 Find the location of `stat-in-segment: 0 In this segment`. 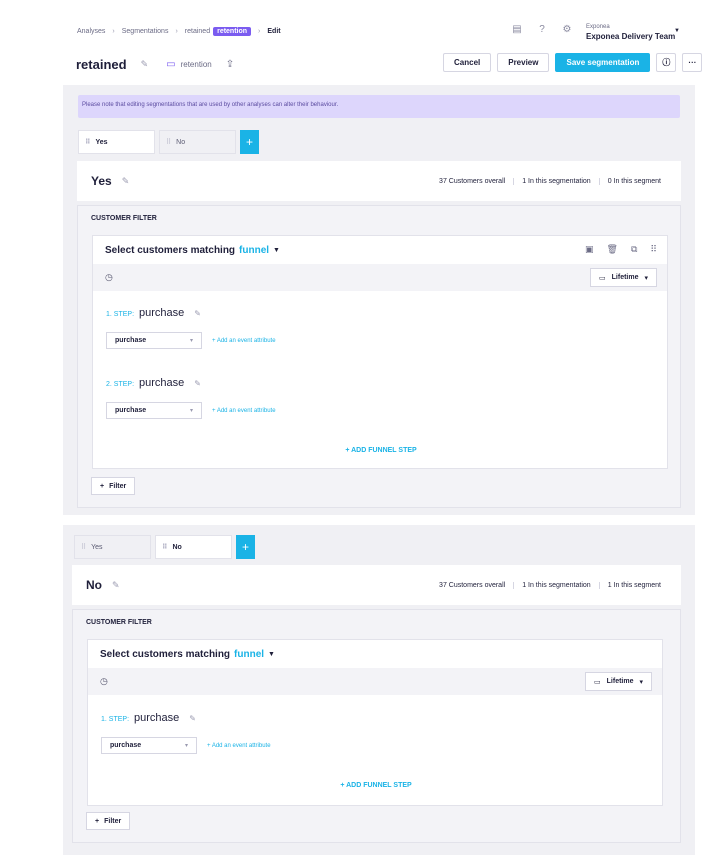

stat-in-segment: 0 In this segment is located at coordinates (633, 181).